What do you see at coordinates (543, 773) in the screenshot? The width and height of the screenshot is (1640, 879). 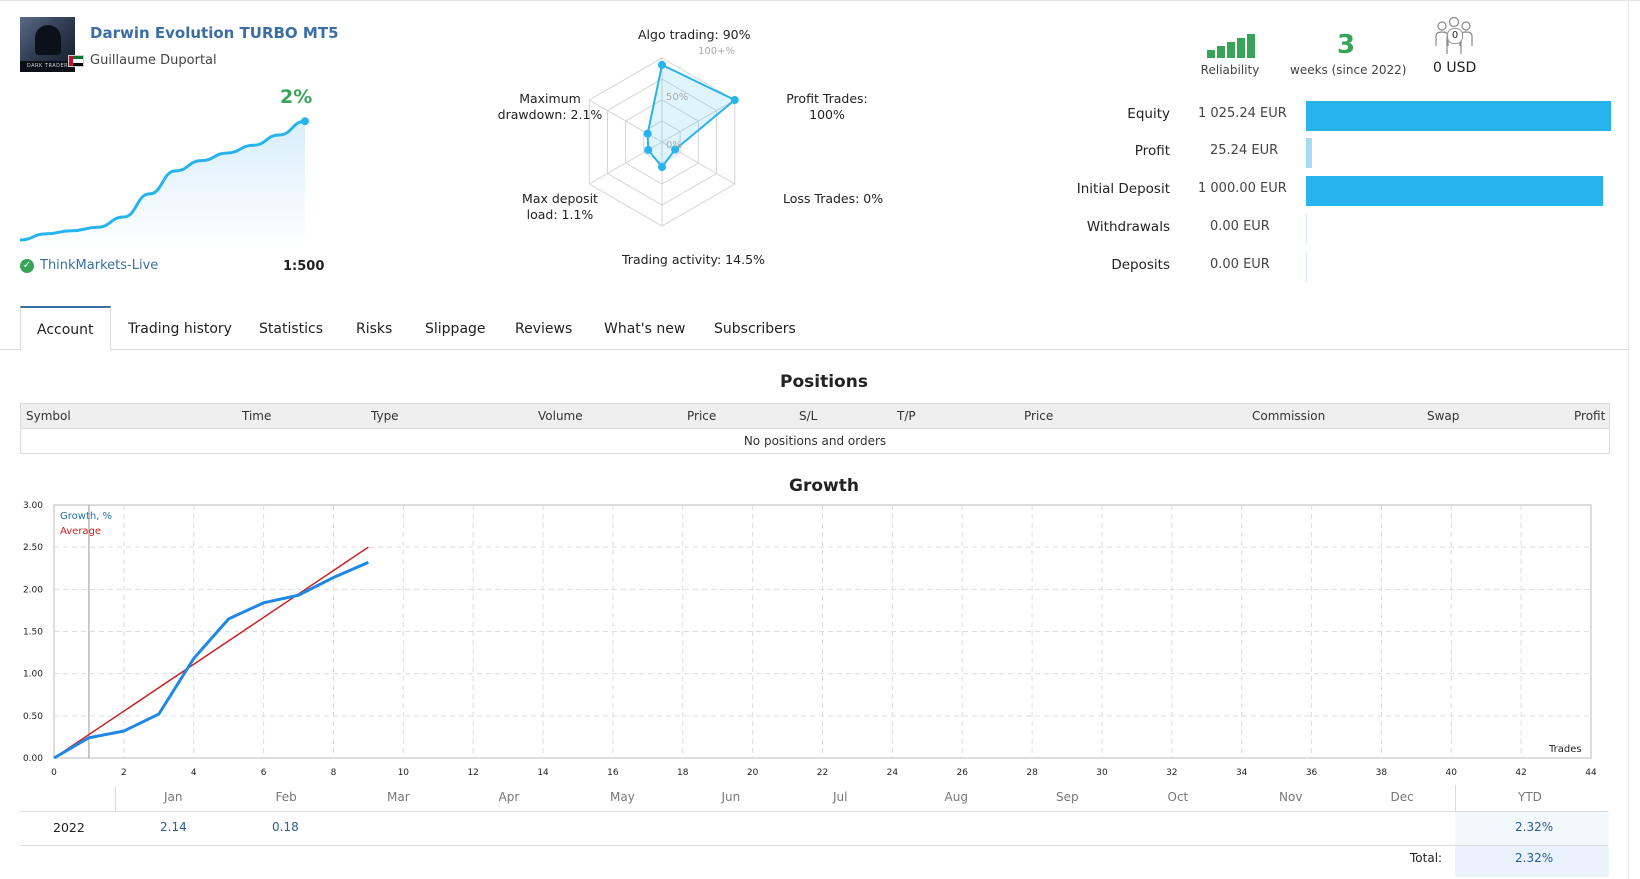 I see `x-tick-label: 14` at bounding box center [543, 773].